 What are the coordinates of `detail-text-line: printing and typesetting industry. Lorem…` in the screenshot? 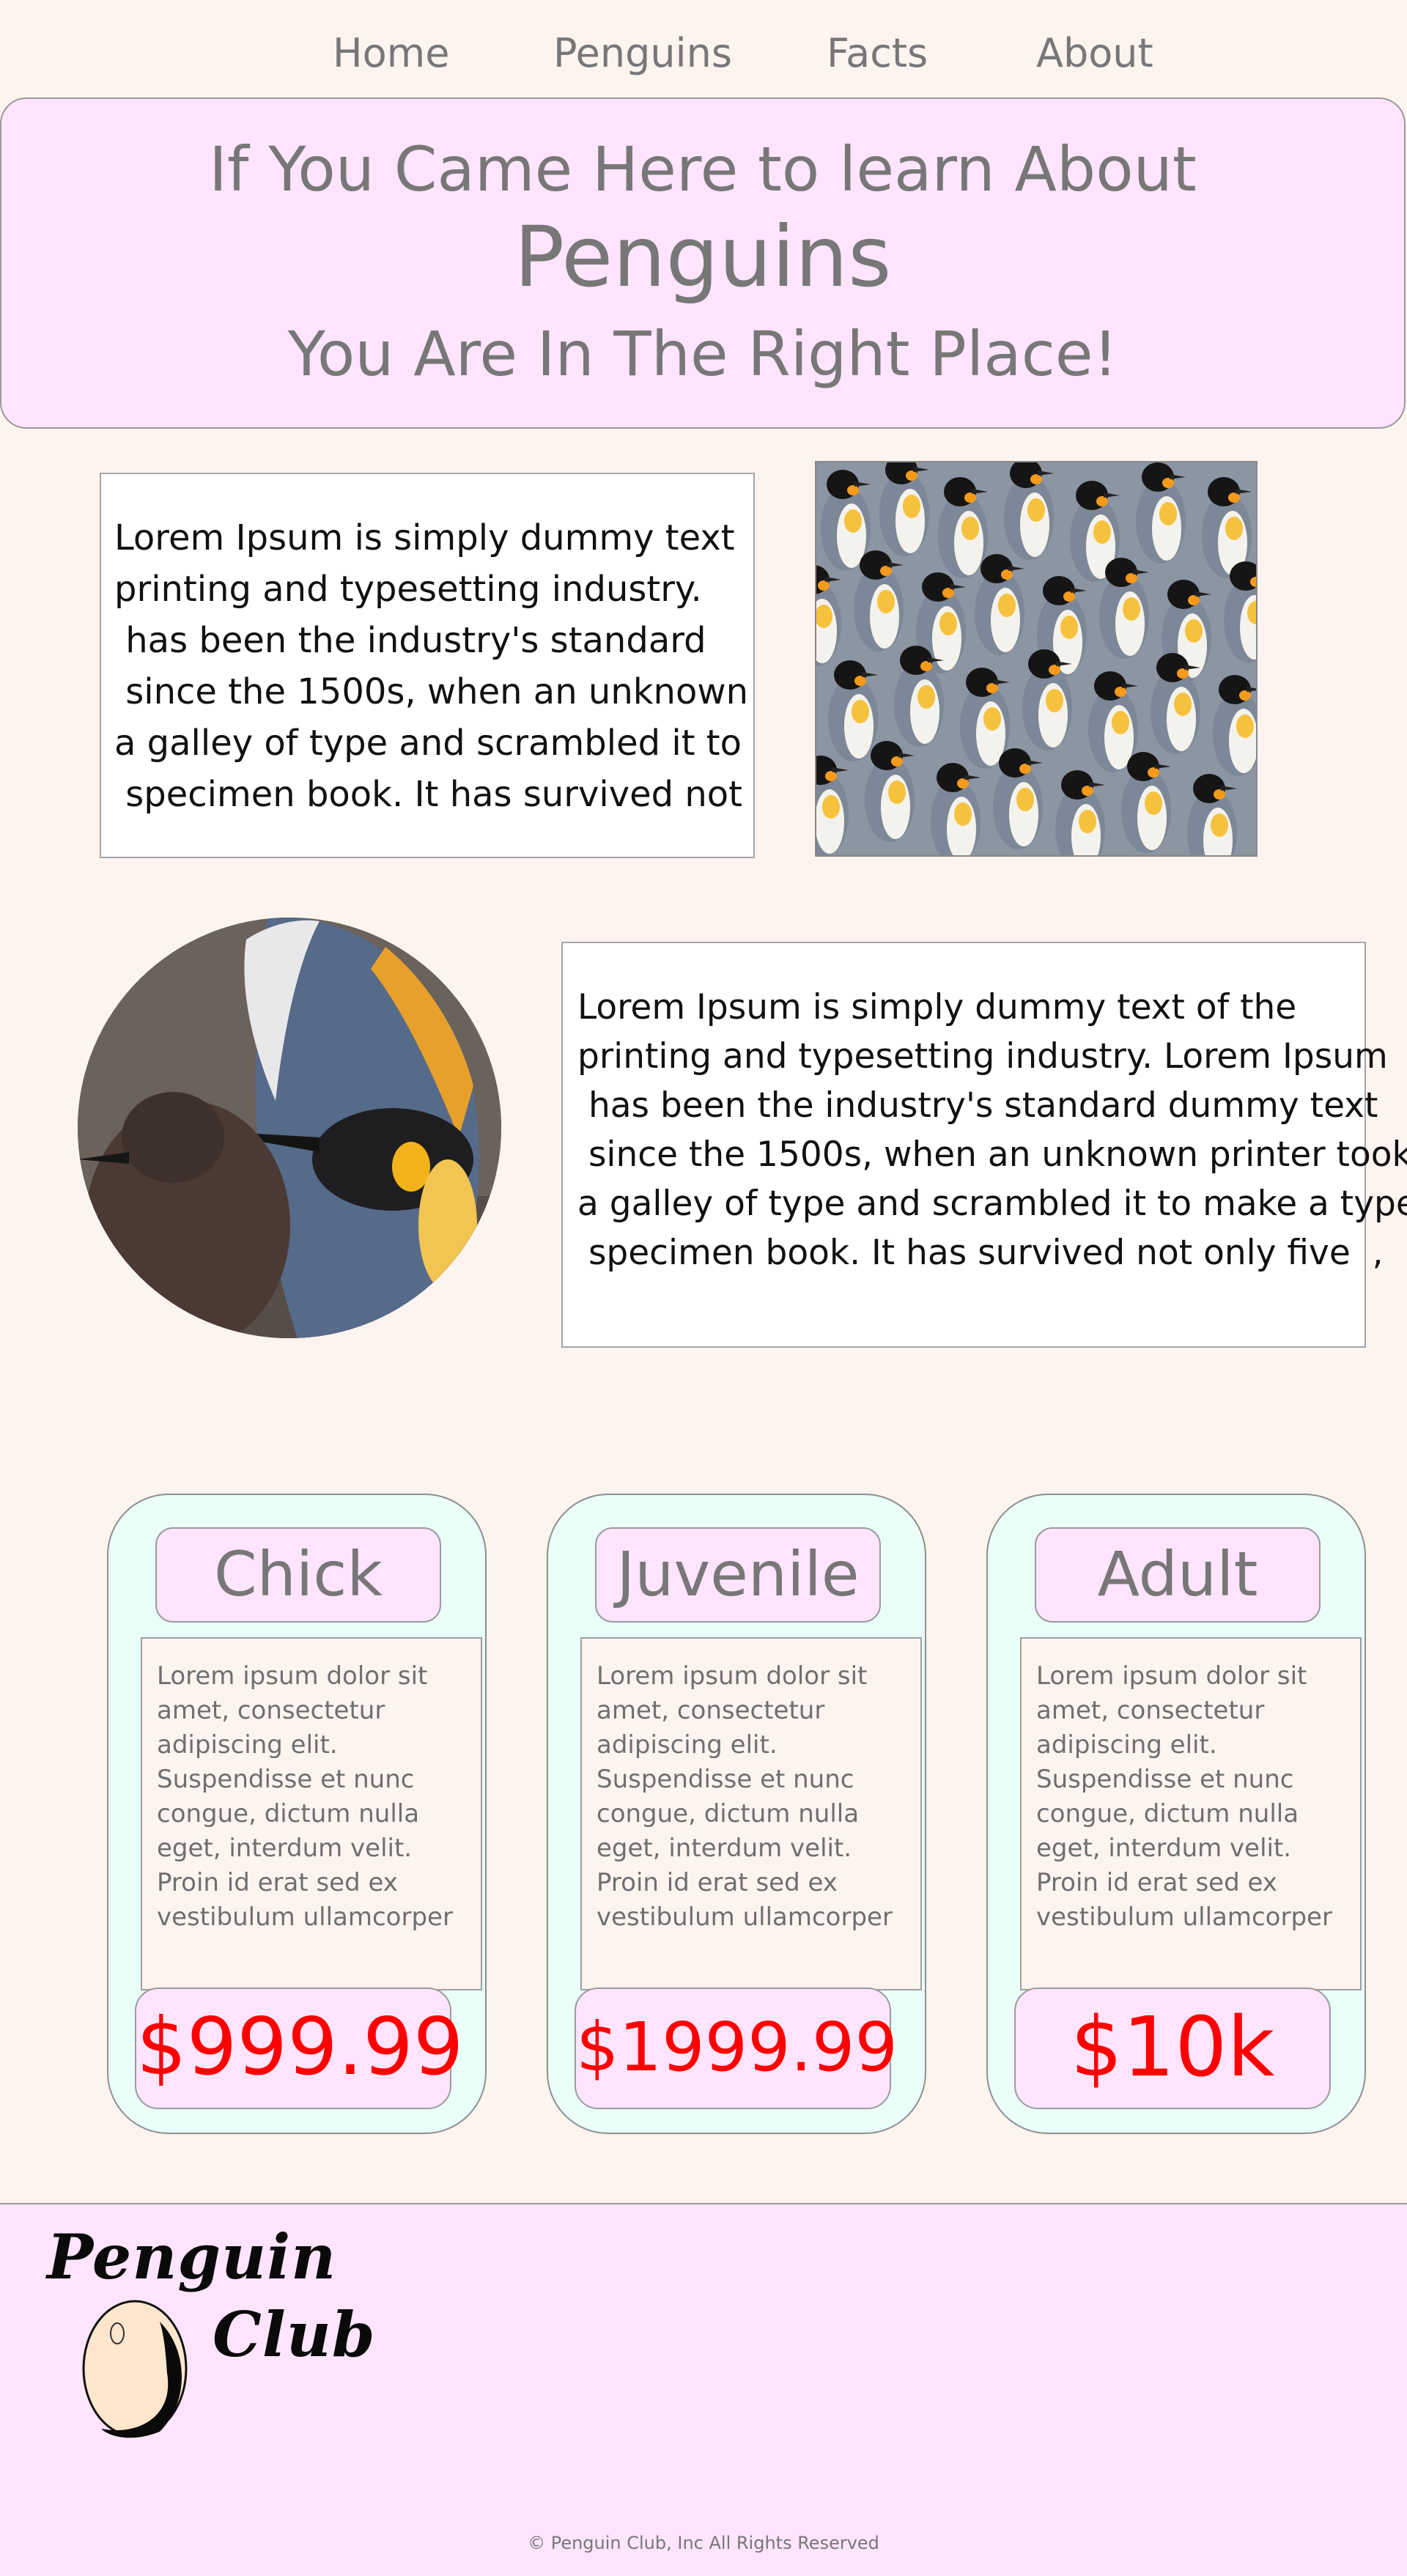 It's located at (982, 1056).